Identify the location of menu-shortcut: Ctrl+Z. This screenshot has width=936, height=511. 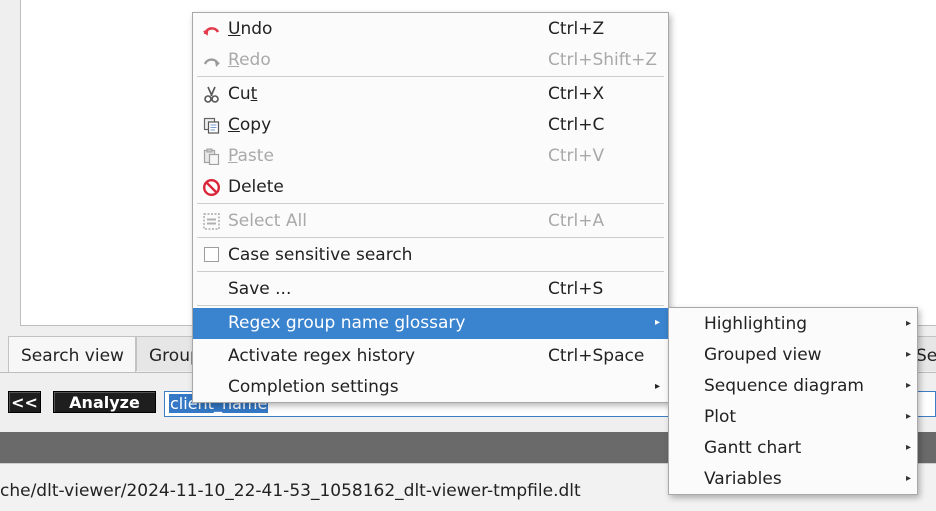
(576, 29).